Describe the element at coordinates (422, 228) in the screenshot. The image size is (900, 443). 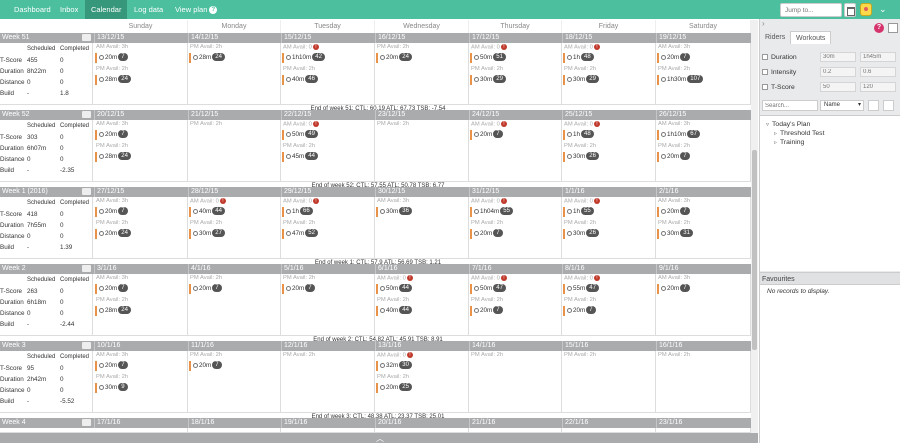
I see `day-cell: AM Avail: 3h 30m 36` at that location.